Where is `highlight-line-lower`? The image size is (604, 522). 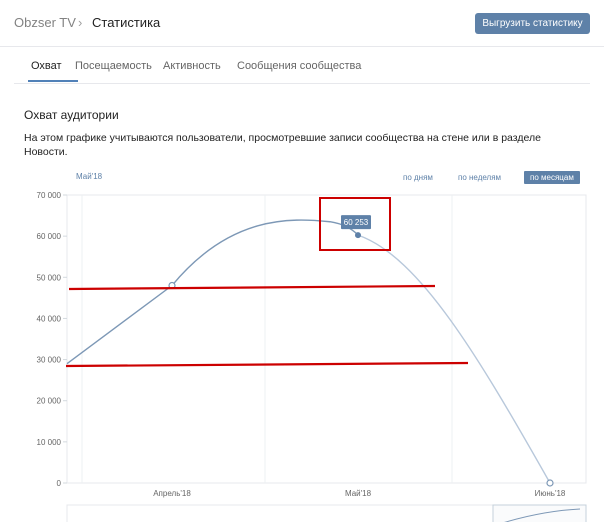 highlight-line-lower is located at coordinates (267, 364).